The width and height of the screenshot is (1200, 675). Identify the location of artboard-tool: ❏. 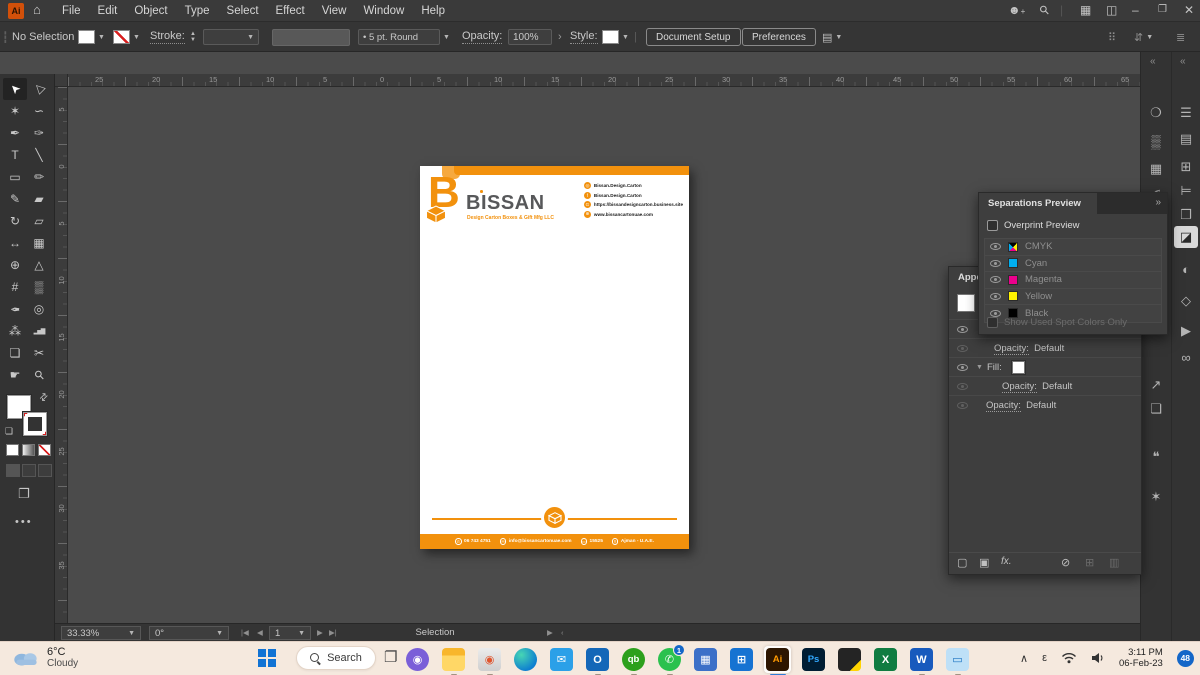
(15, 353).